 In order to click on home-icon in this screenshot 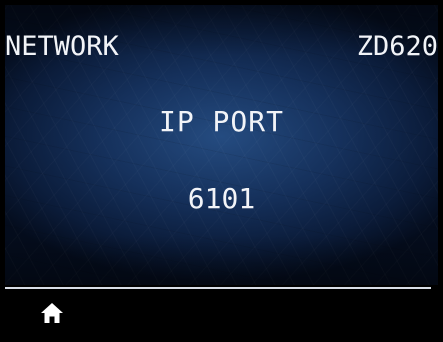, I will do `click(52, 313)`.